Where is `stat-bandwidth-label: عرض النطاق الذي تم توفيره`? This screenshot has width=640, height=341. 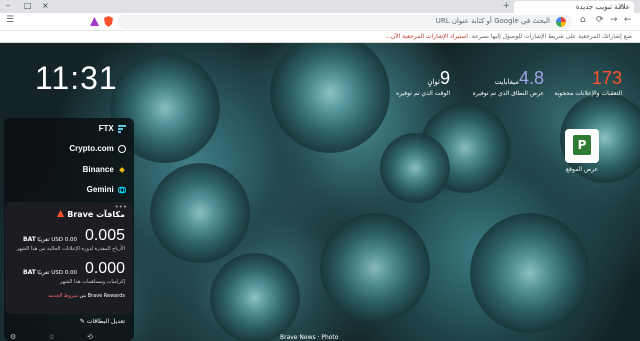 stat-bandwidth-label: عرض النطاق الذي تم توفيره is located at coordinates (508, 93).